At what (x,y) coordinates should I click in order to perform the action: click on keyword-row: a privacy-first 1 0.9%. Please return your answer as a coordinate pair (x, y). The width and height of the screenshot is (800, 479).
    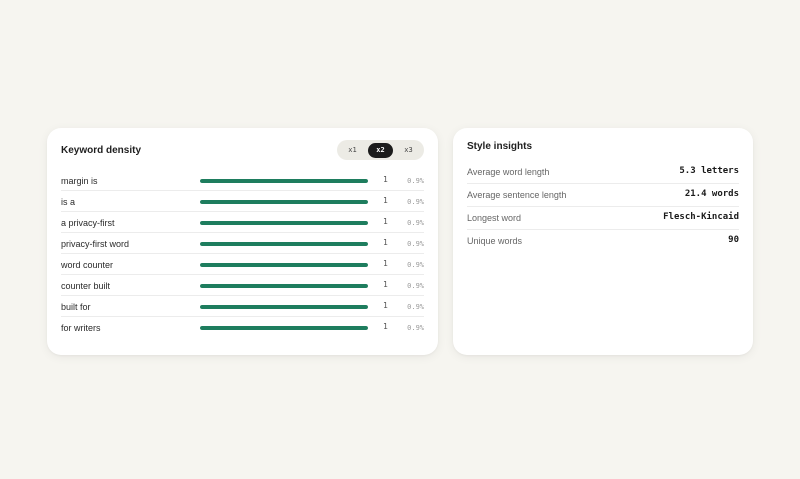
    Looking at the image, I should click on (242, 222).